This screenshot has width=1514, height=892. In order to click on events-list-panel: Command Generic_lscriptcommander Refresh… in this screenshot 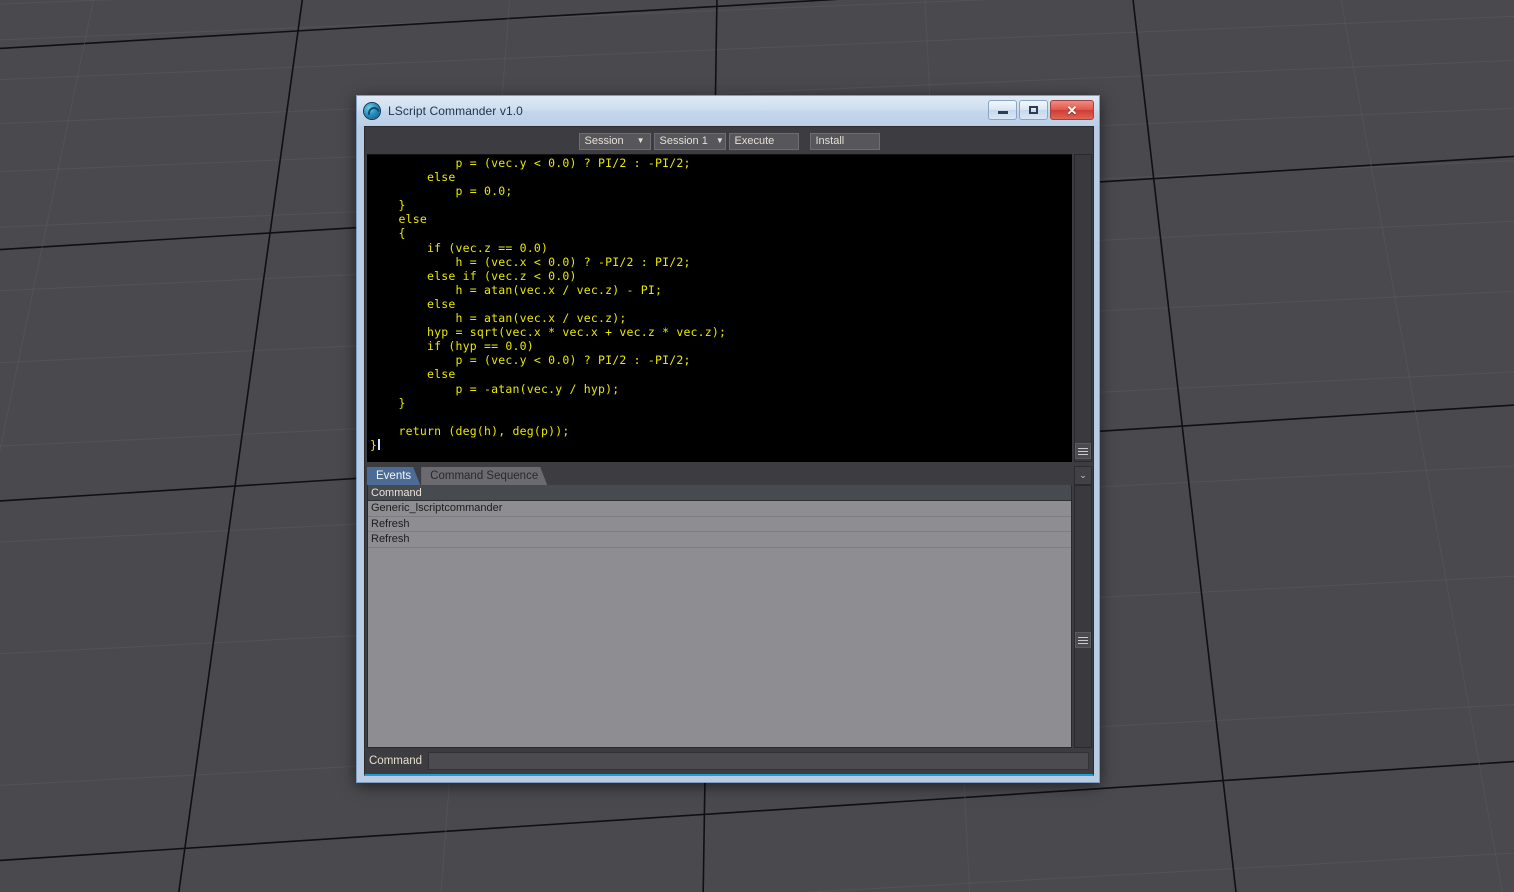, I will do `click(719, 616)`.